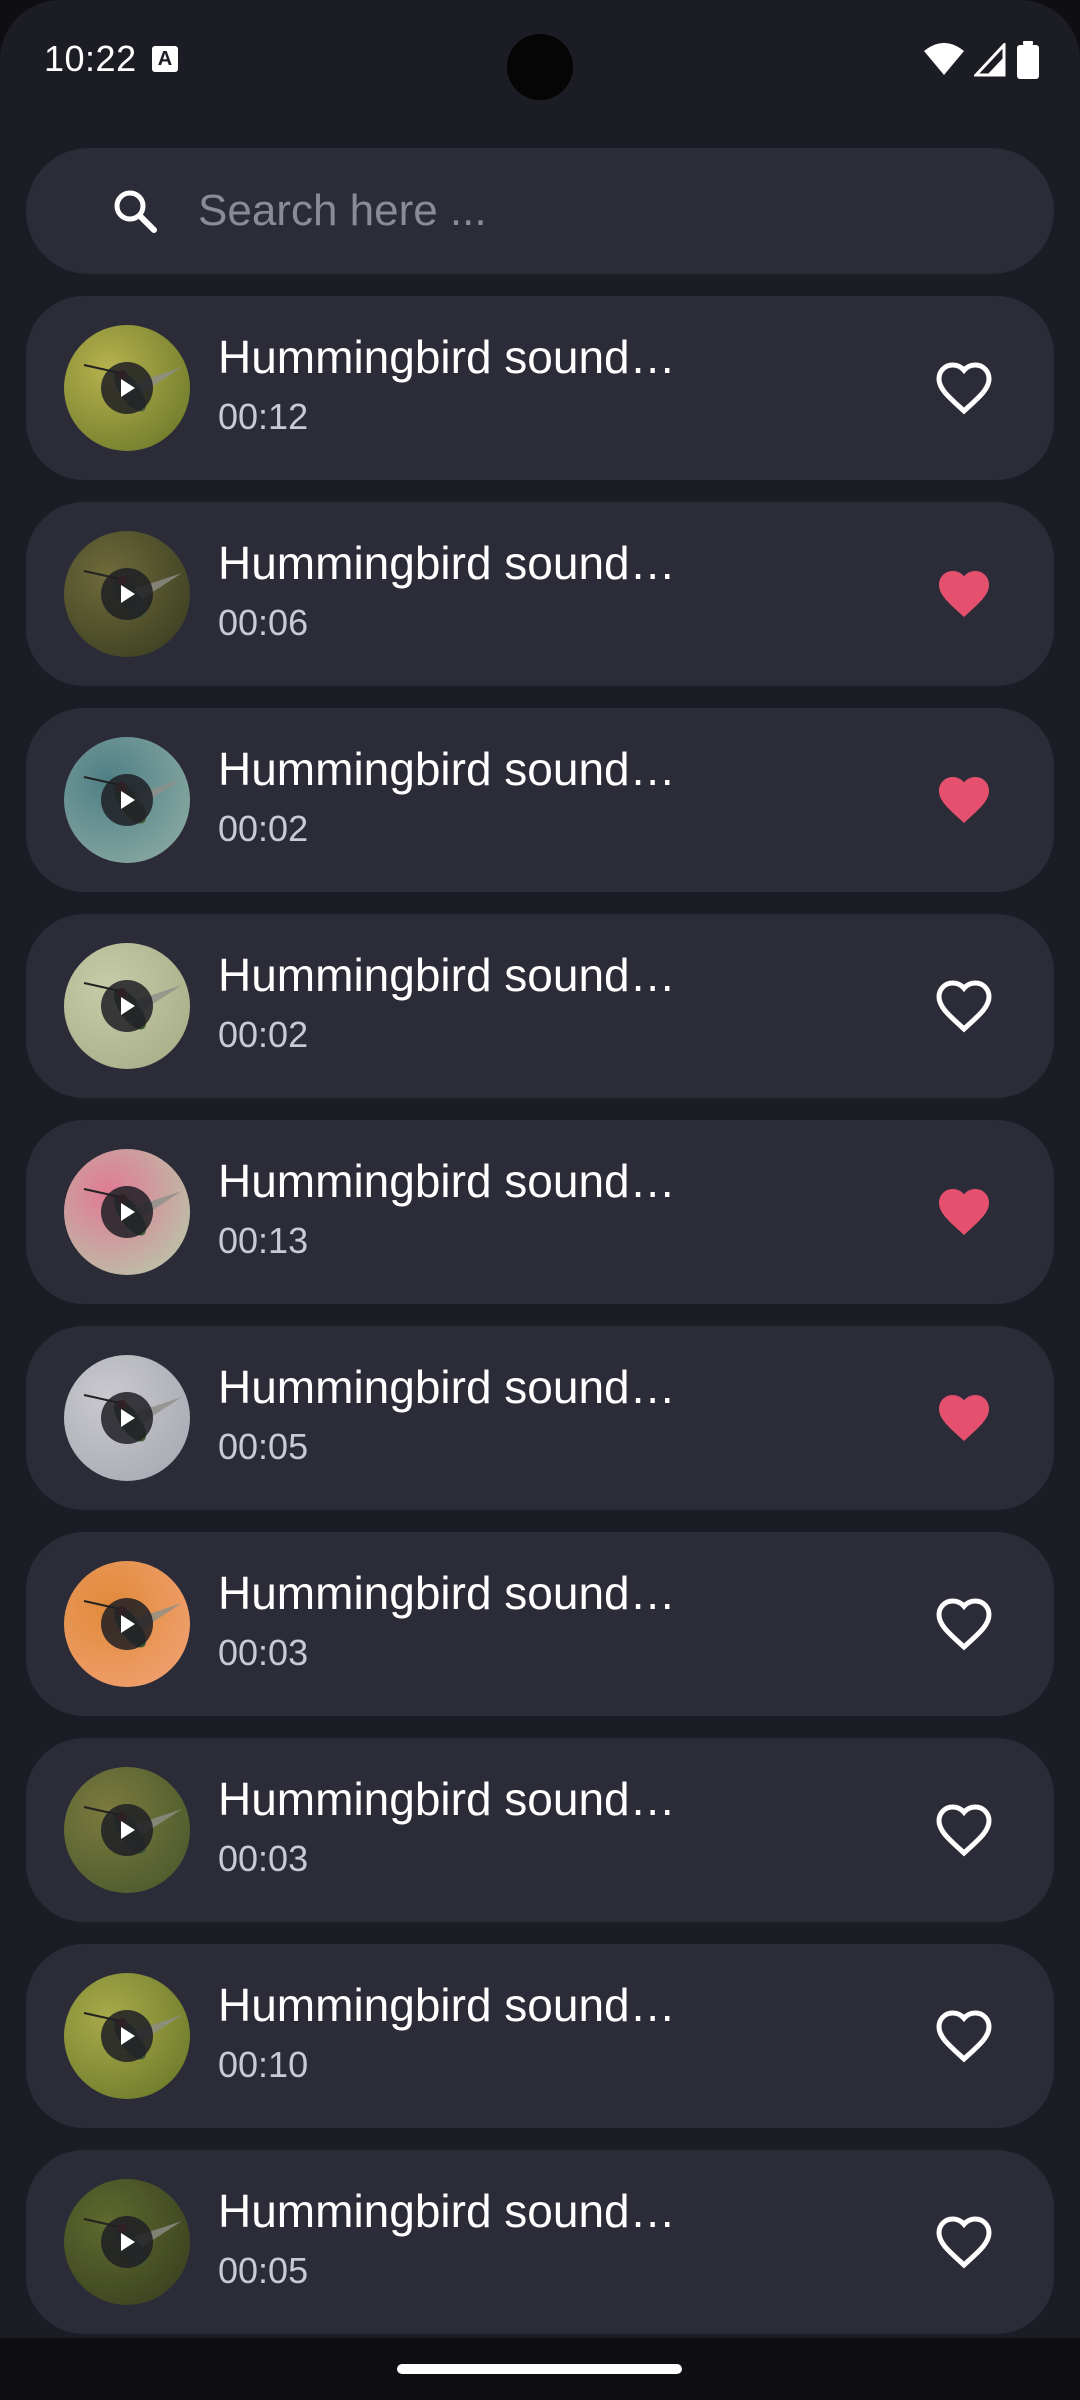  Describe the element at coordinates (263, 1240) in the screenshot. I see `sound-duration: 00:13` at that location.